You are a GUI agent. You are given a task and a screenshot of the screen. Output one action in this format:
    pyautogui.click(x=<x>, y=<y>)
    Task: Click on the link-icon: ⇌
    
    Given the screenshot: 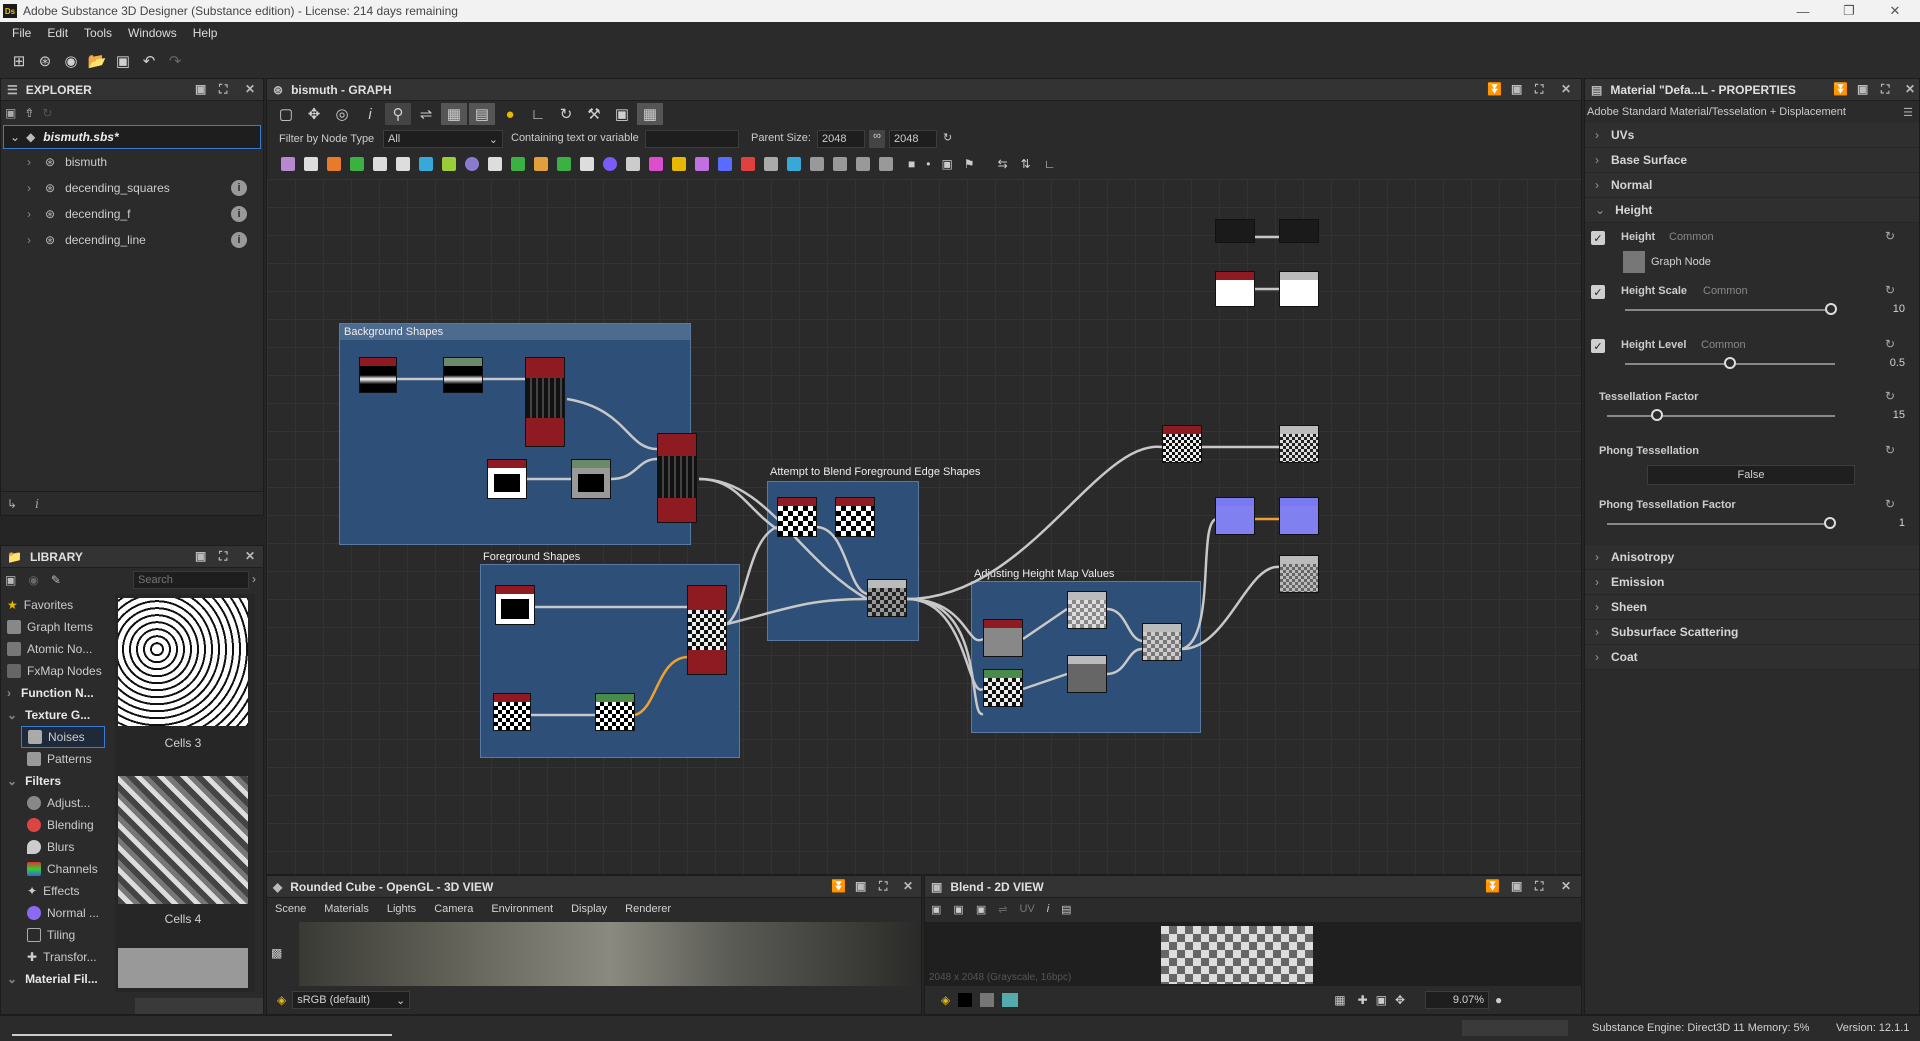 What is the action you would take?
    pyautogui.click(x=426, y=114)
    